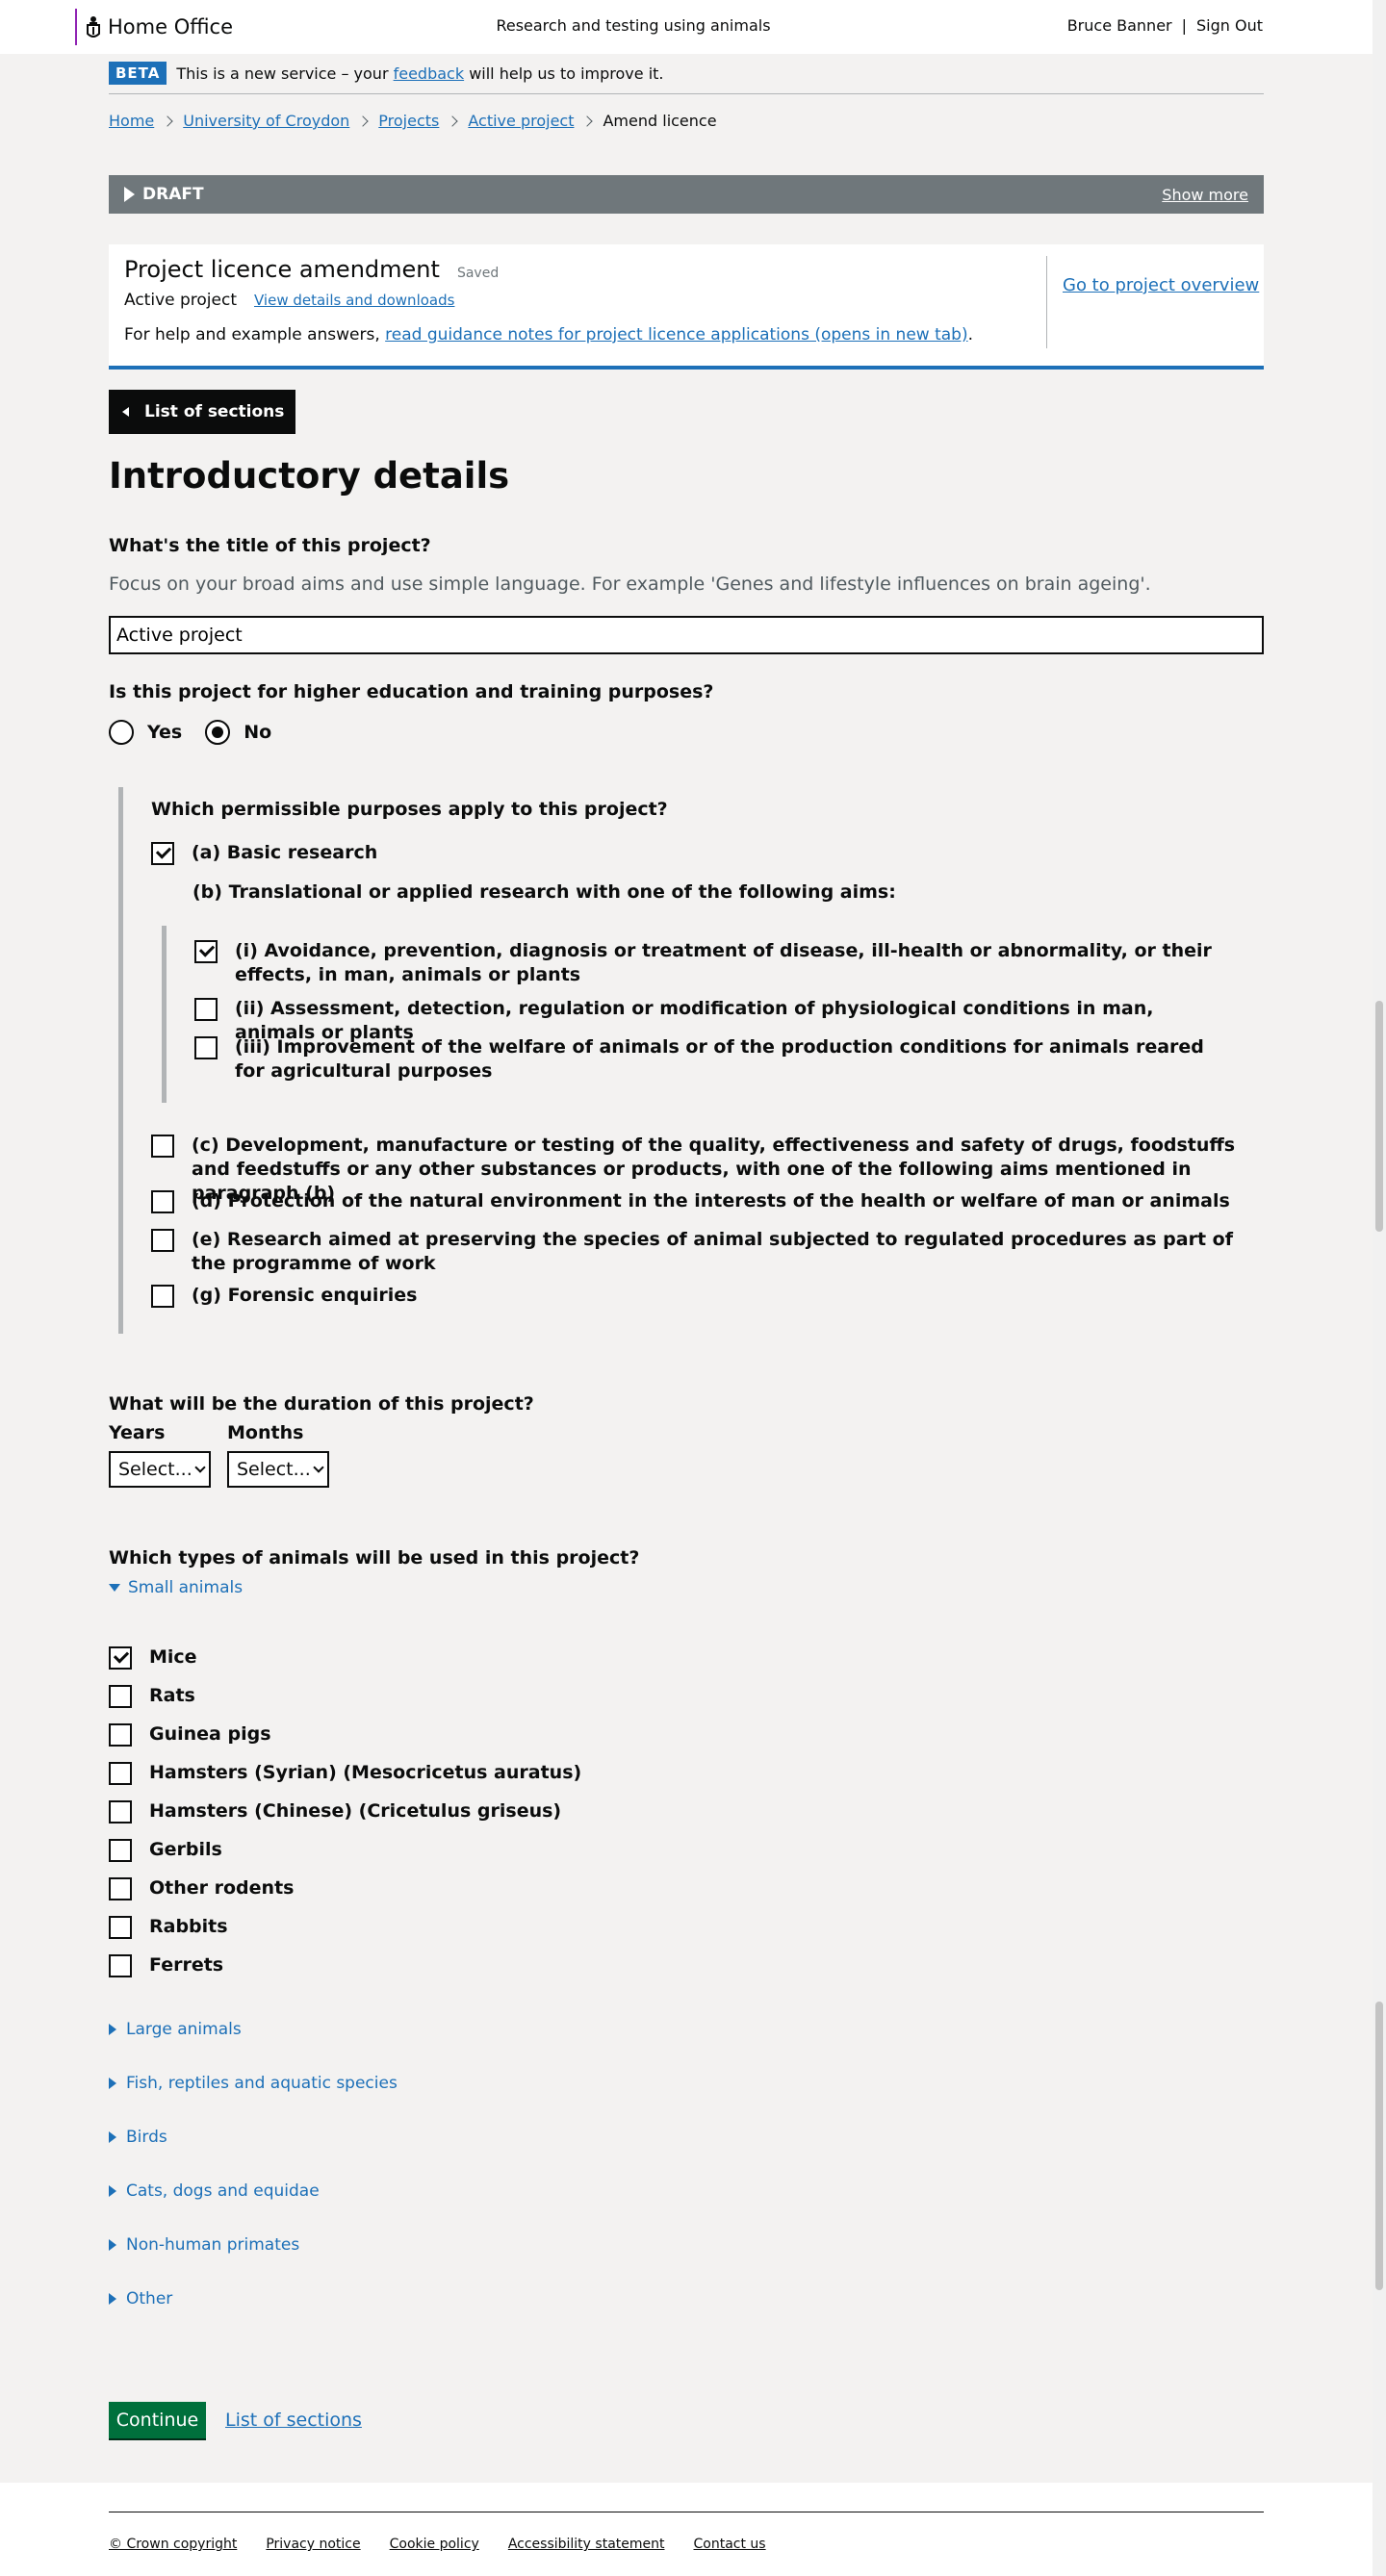 The width and height of the screenshot is (1386, 2576). Describe the element at coordinates (210, 1734) in the screenshot. I see `animal-label: Guinea pigs` at that location.